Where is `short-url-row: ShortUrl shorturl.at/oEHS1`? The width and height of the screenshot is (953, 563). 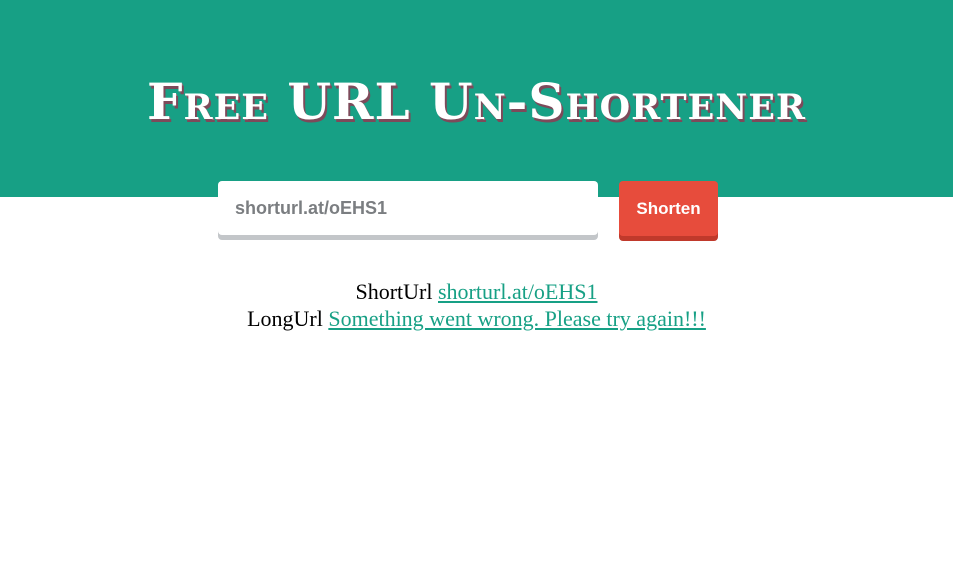
short-url-row: ShortUrl shorturl.at/oEHS1 is located at coordinates (476, 291).